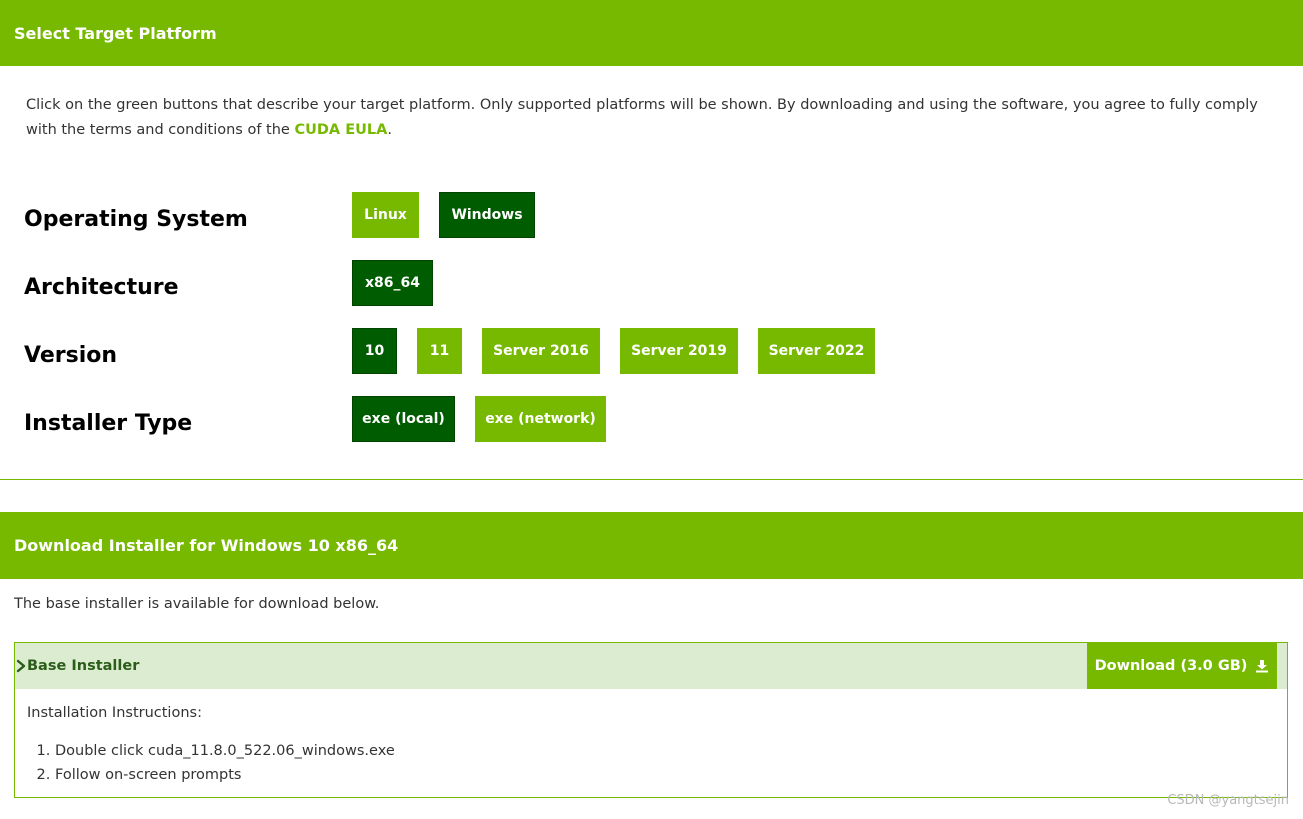 Image resolution: width=1303 pixels, height=819 pixels. What do you see at coordinates (487, 215) in the screenshot?
I see `os-option-windows: Windows` at bounding box center [487, 215].